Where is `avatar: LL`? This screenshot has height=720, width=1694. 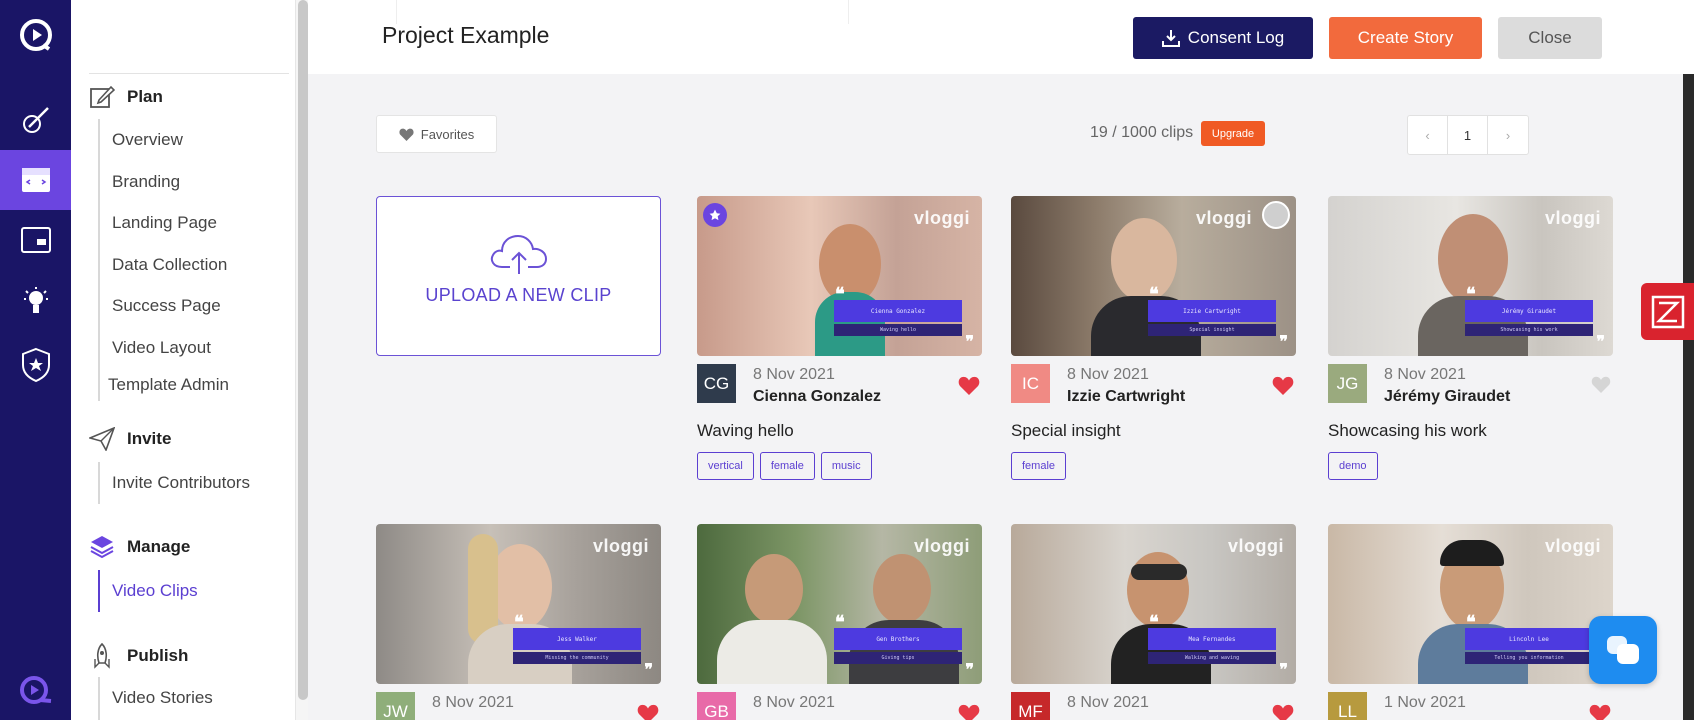
avatar: LL is located at coordinates (1347, 706).